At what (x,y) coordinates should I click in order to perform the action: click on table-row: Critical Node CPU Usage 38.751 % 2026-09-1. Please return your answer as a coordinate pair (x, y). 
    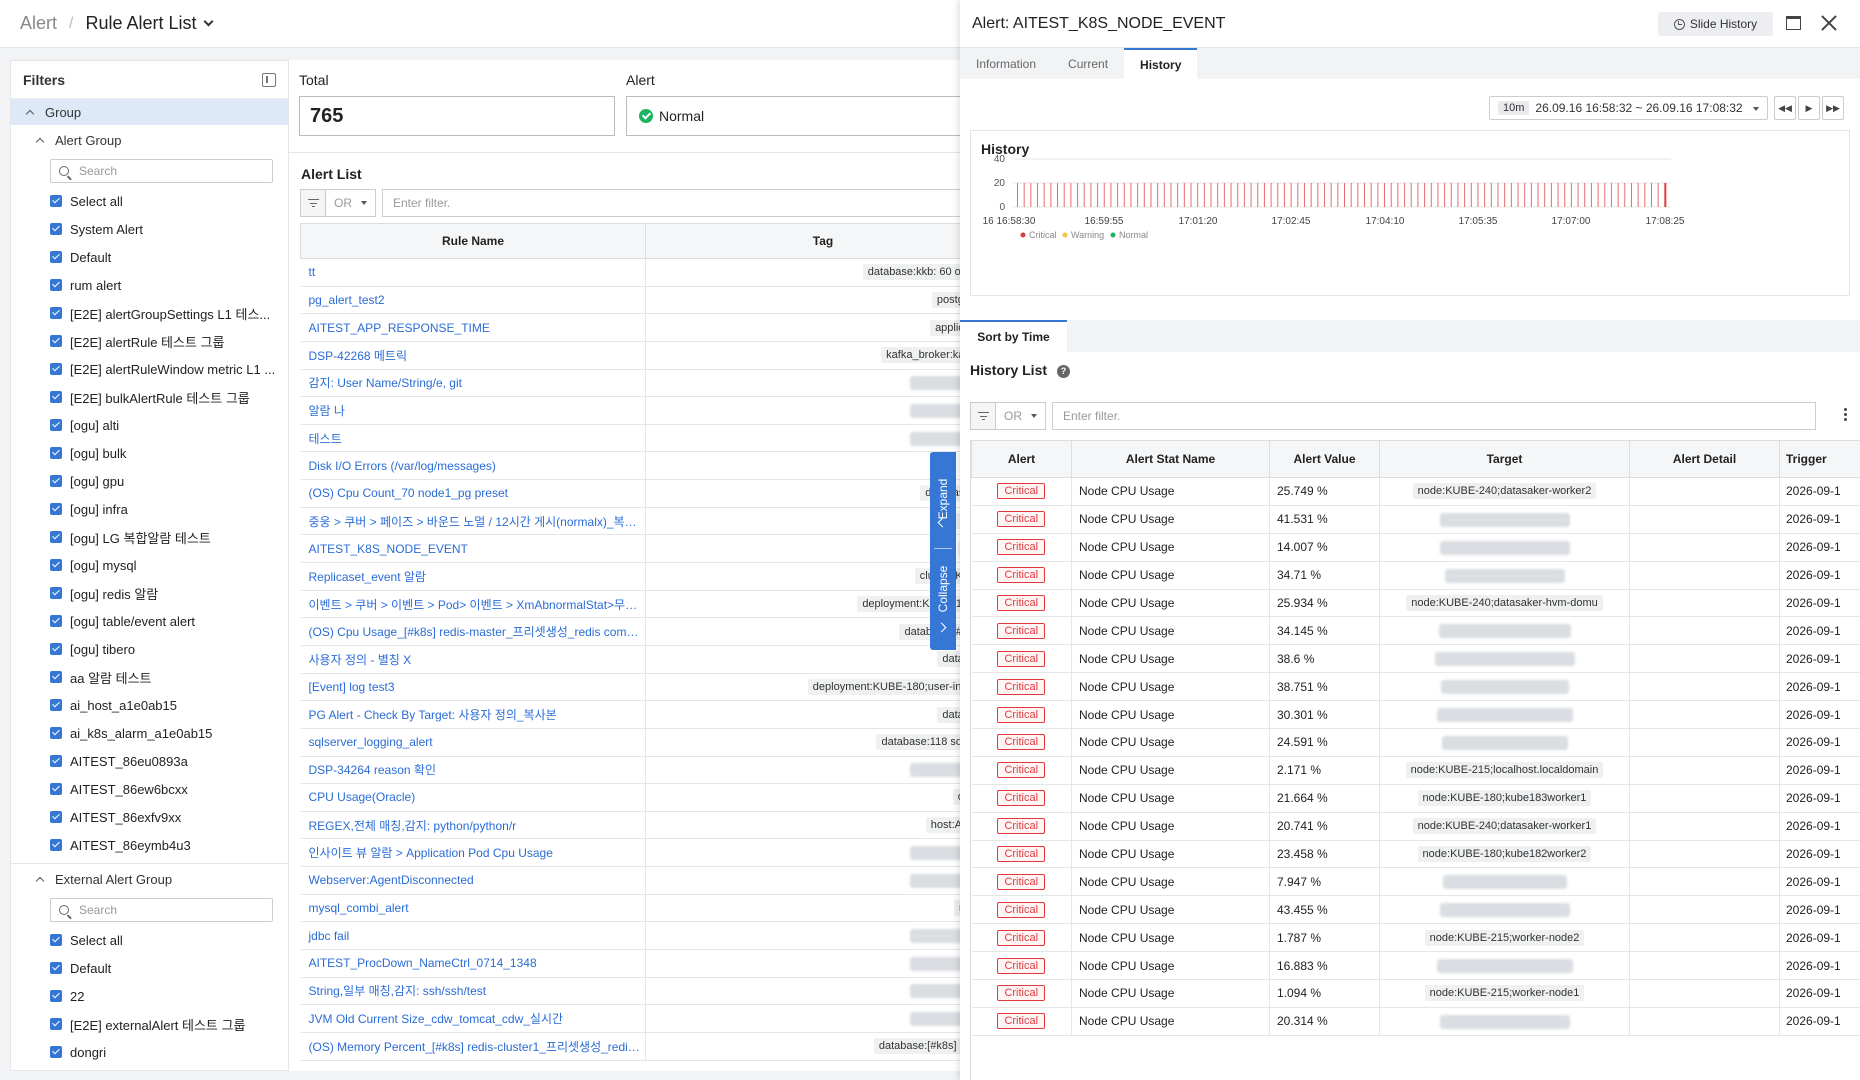
    Looking at the image, I should click on (1415, 687).